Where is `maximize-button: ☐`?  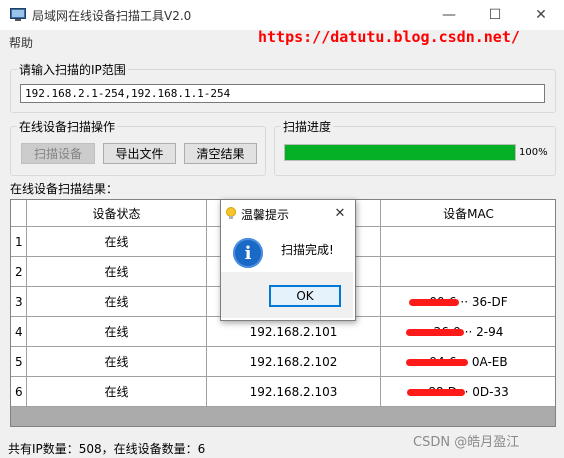 maximize-button: ☐ is located at coordinates (495, 15).